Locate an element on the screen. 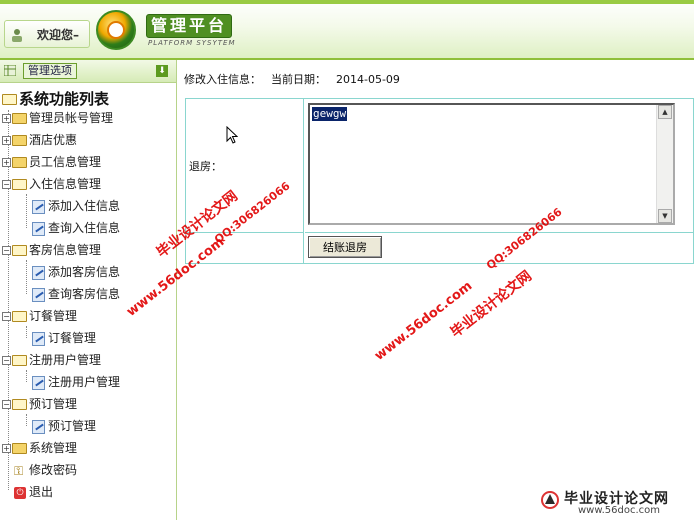 Image resolution: width=694 pixels, height=520 pixels. footer-site-url: www.56doc.com is located at coordinates (619, 510).